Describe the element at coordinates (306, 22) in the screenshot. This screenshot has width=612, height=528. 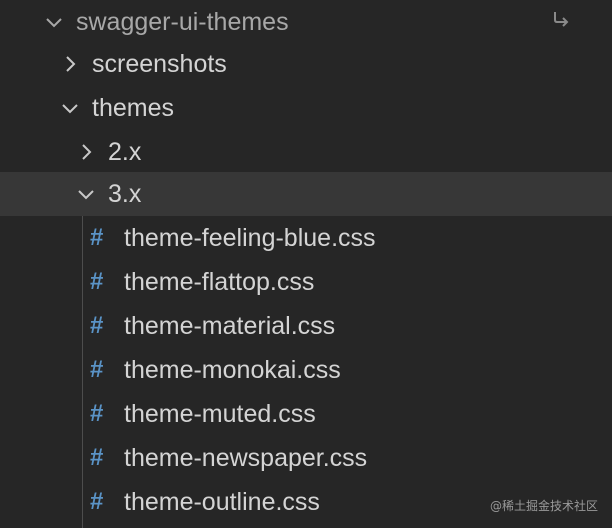
I see `tree-root-swagger-ui-themes: swagger-ui-themes` at that location.